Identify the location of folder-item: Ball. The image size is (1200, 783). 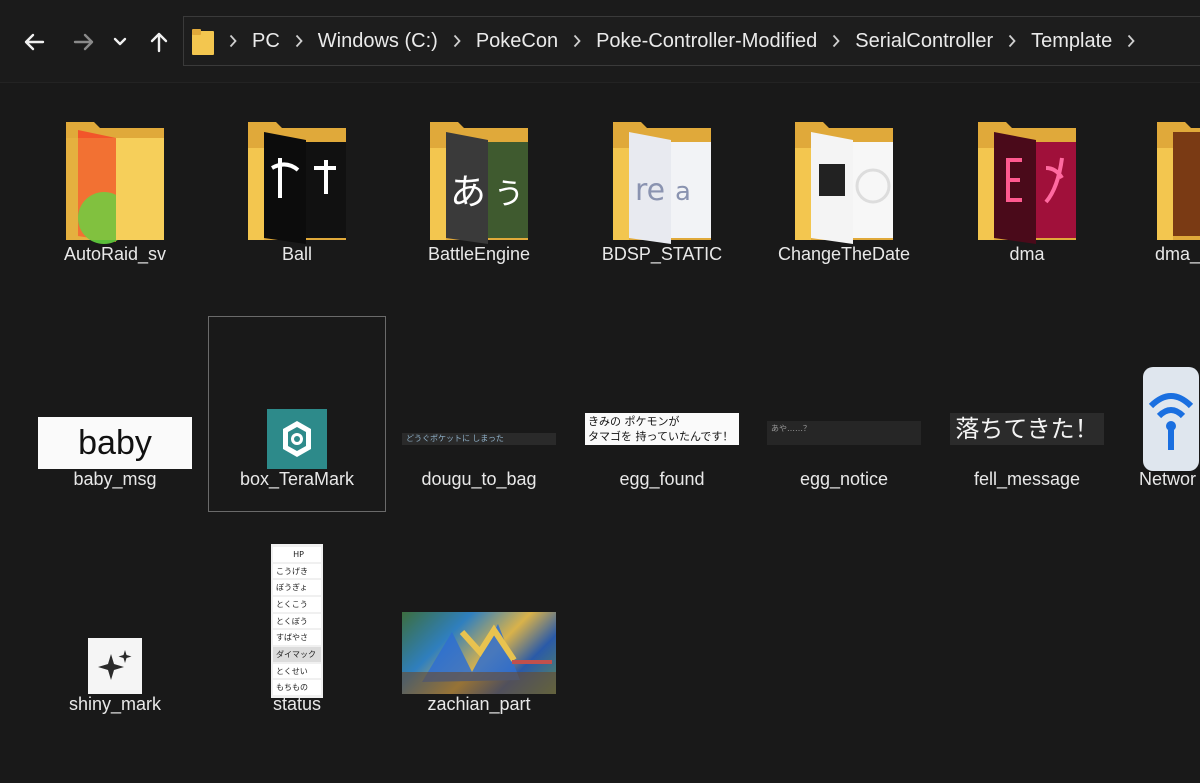
(297, 193).